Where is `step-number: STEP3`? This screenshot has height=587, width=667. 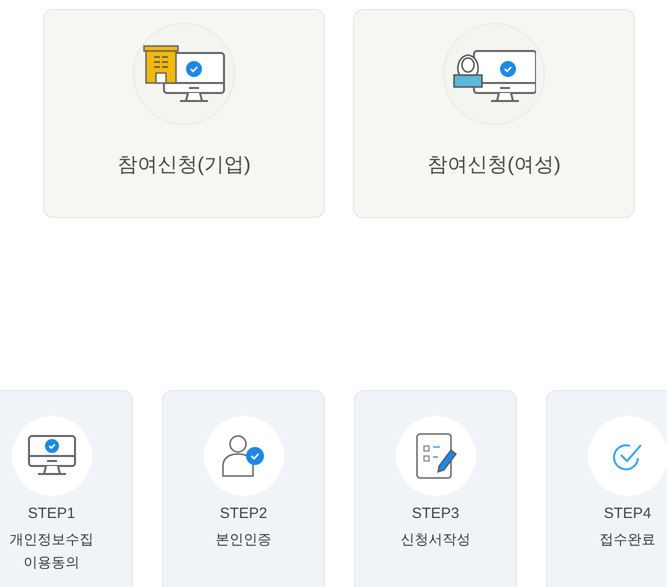
step-number: STEP3 is located at coordinates (436, 513).